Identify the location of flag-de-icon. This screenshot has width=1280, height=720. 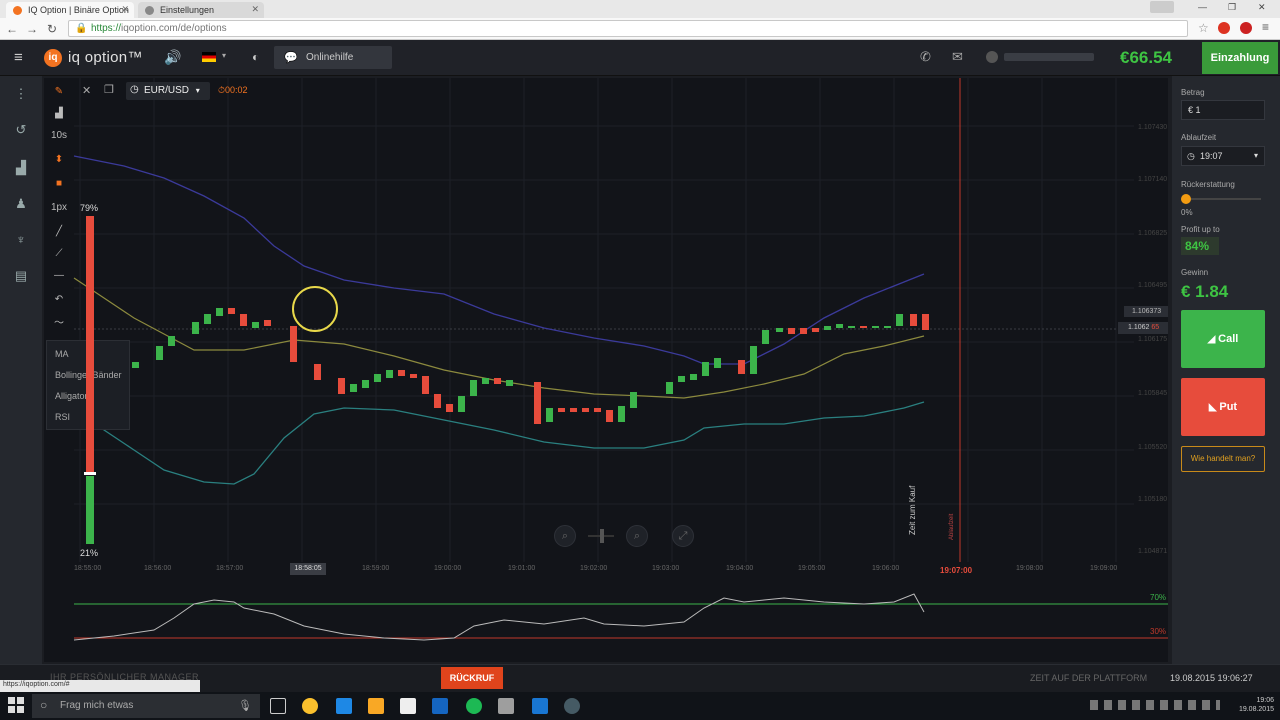
(209, 57).